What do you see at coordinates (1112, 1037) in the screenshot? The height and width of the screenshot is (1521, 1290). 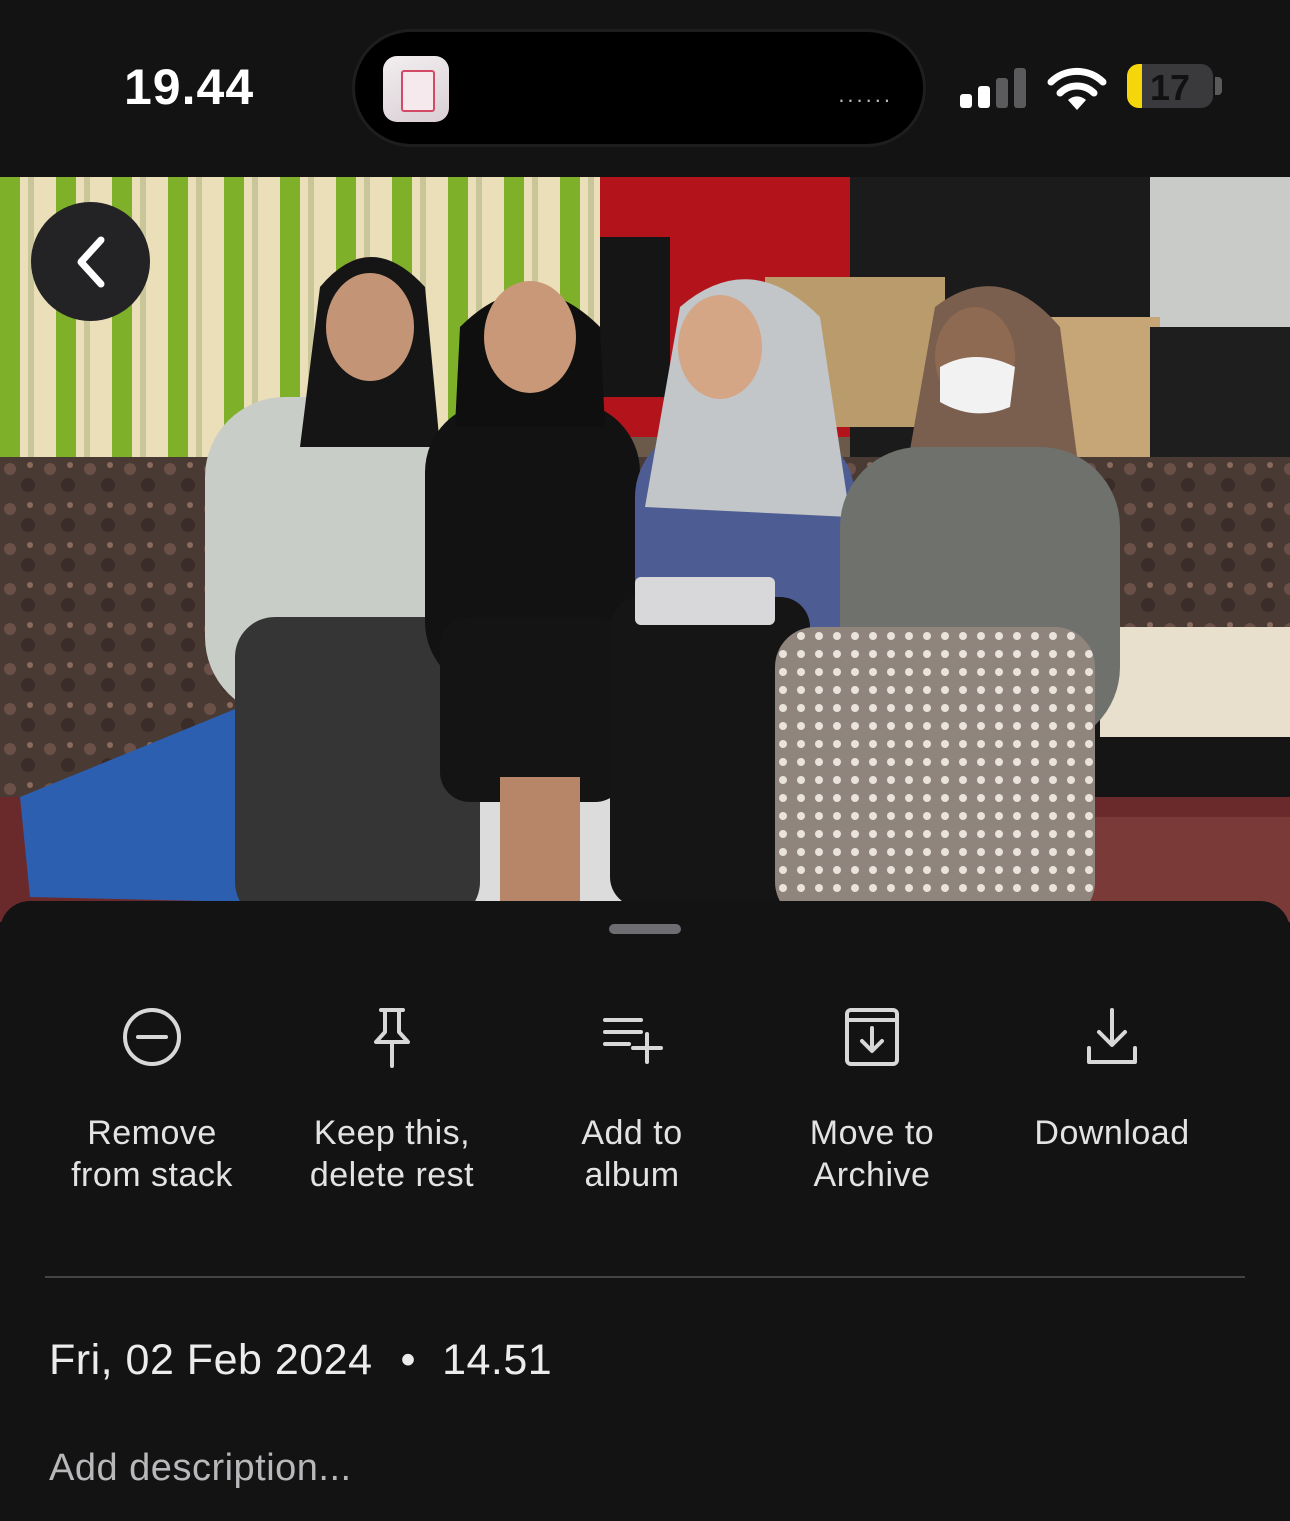 I see `download-icon` at bounding box center [1112, 1037].